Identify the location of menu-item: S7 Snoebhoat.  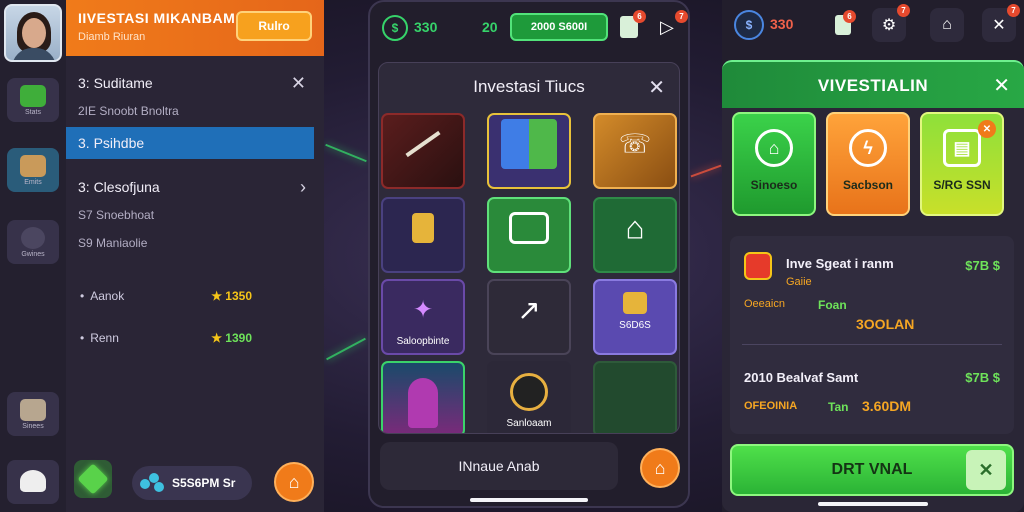
(195, 215).